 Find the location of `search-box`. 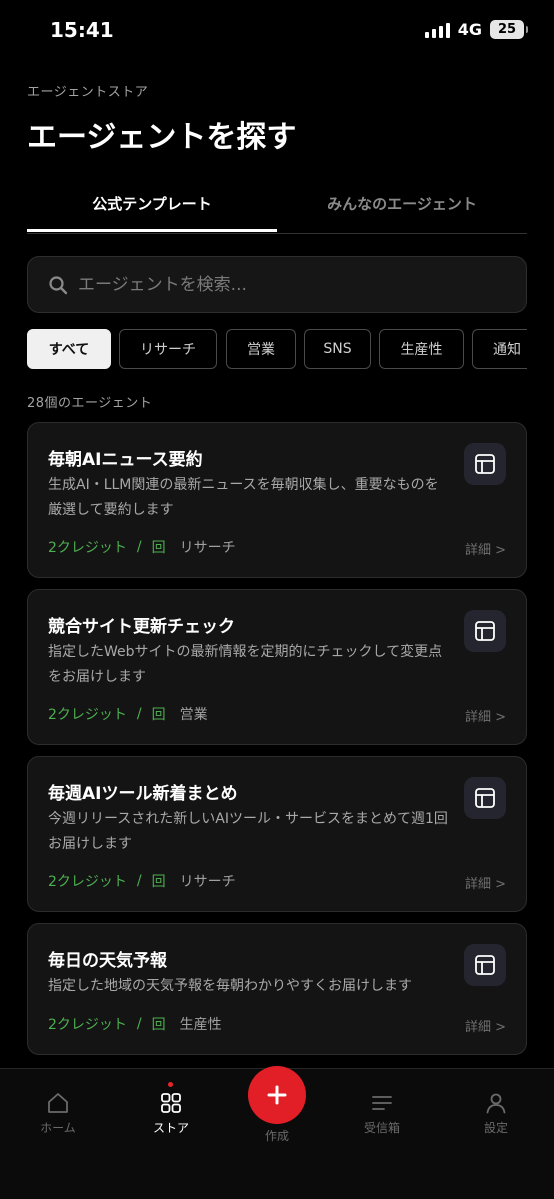

search-box is located at coordinates (277, 284).